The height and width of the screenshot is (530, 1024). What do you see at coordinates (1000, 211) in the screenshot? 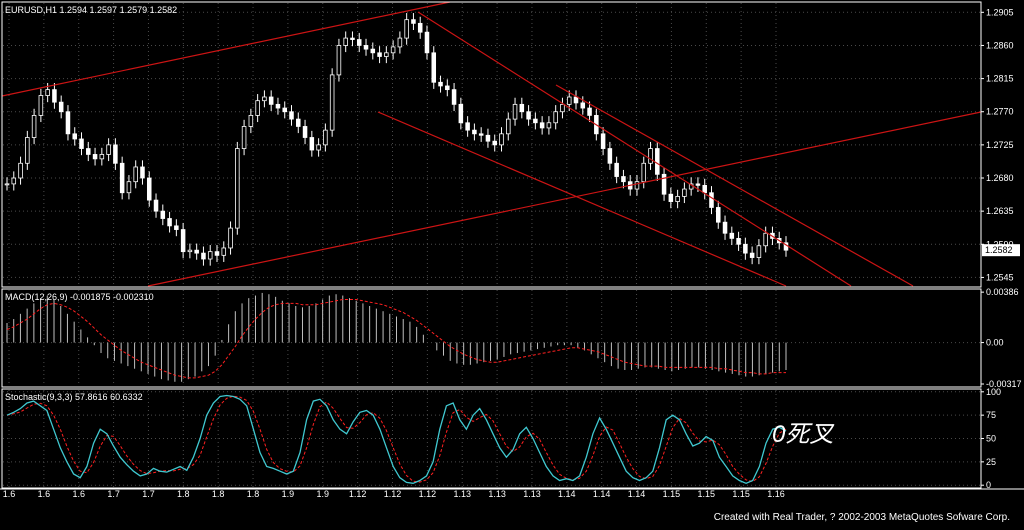
I see `price-tick-label: 1.2635` at bounding box center [1000, 211].